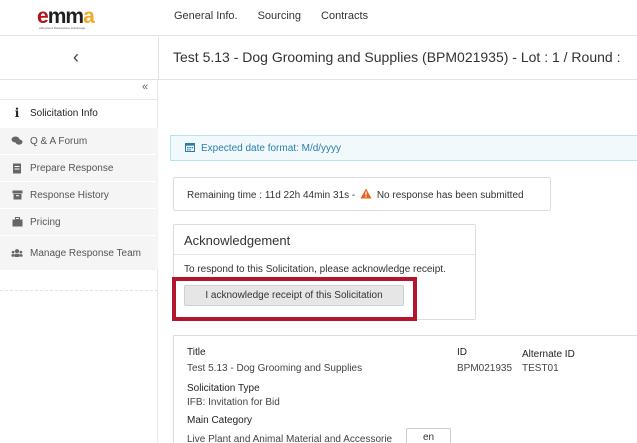 The height and width of the screenshot is (443, 637). I want to click on nav-general-info: General Info., so click(206, 16).